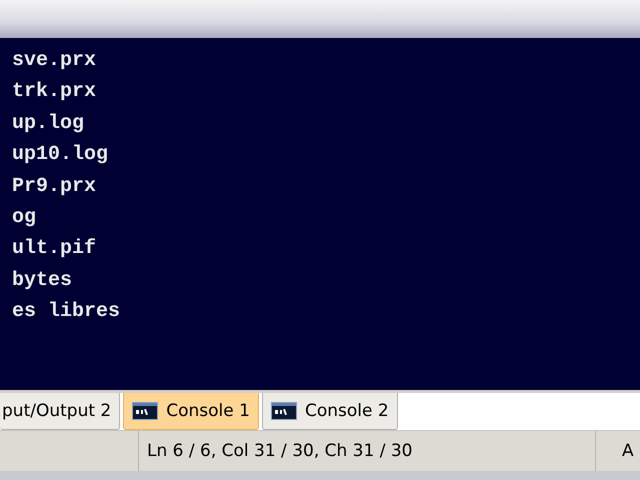  What do you see at coordinates (628, 451) in the screenshot?
I see `status-text: A` at bounding box center [628, 451].